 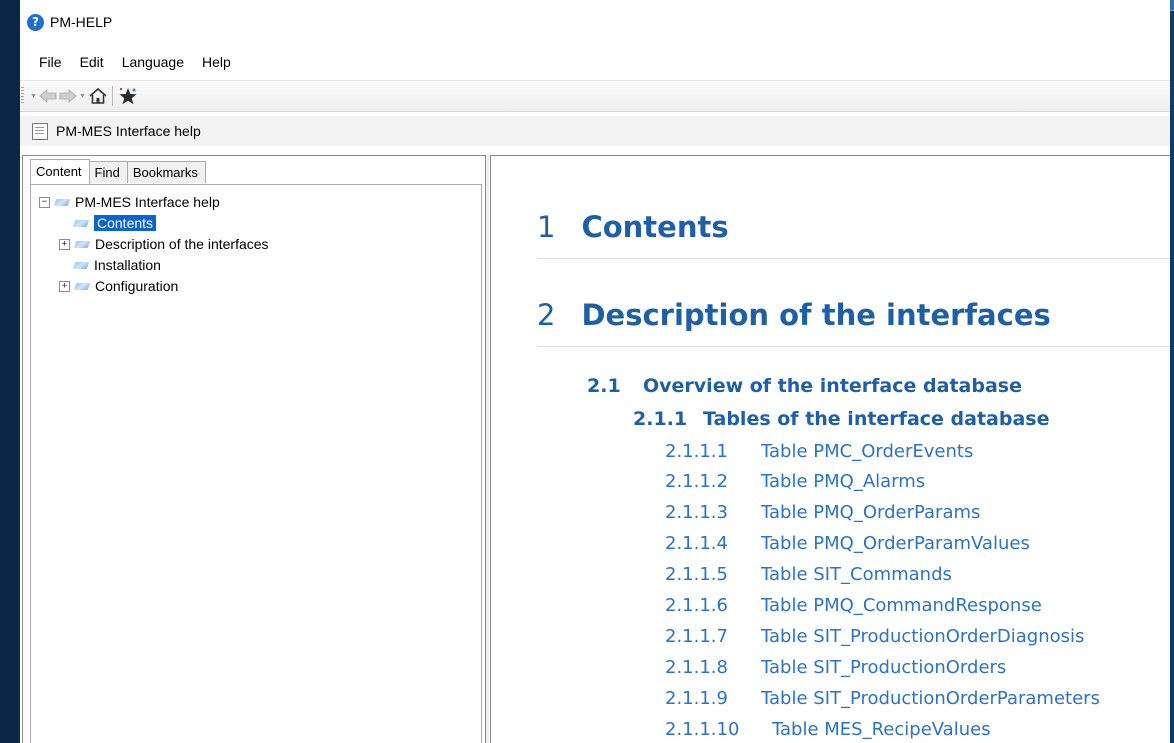 I want to click on toc-link: 2.1.1.6 Table PMQ_CommandResponse, so click(x=853, y=605).